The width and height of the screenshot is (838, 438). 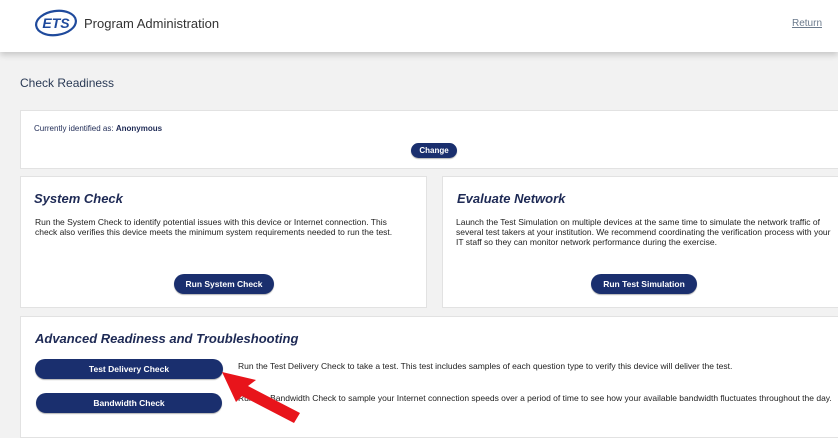 I want to click on ets-logo: ETS, so click(x=56, y=23).